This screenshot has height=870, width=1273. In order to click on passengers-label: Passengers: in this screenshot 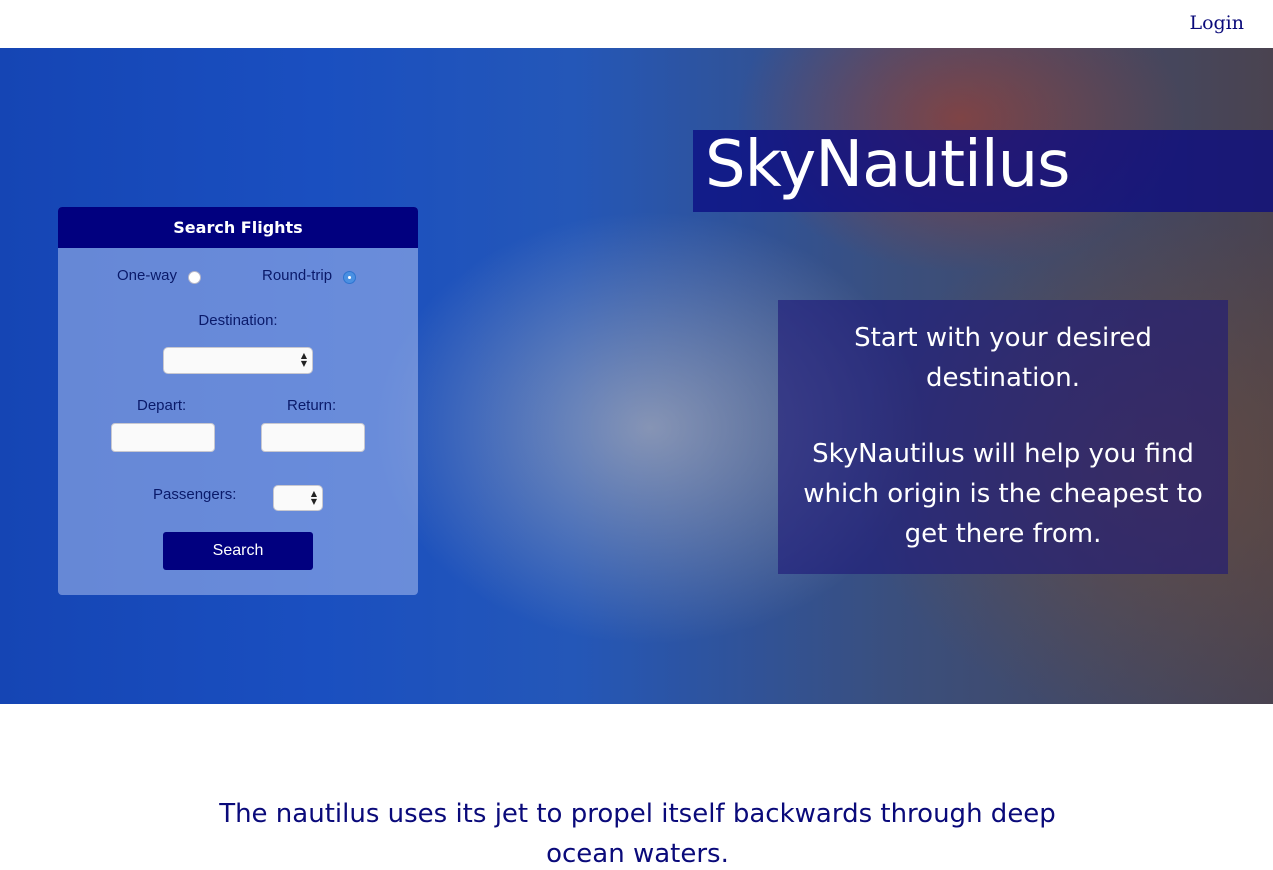, I will do `click(195, 494)`.